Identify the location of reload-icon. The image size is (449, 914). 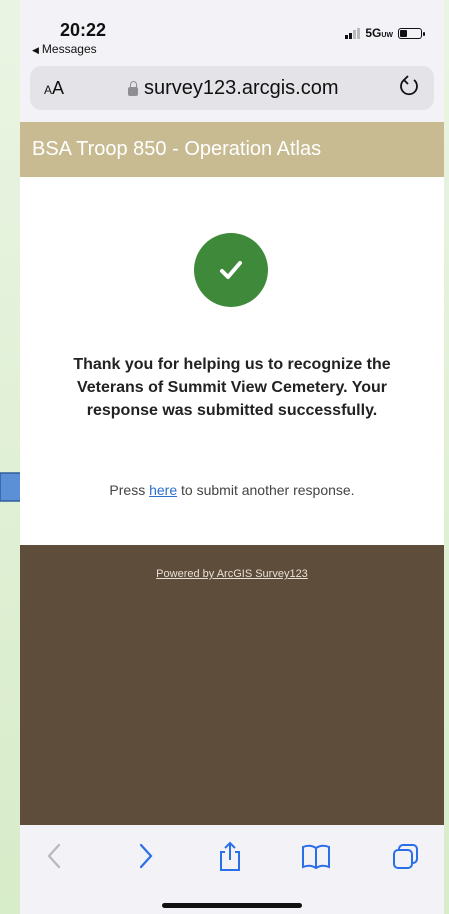
(409, 89).